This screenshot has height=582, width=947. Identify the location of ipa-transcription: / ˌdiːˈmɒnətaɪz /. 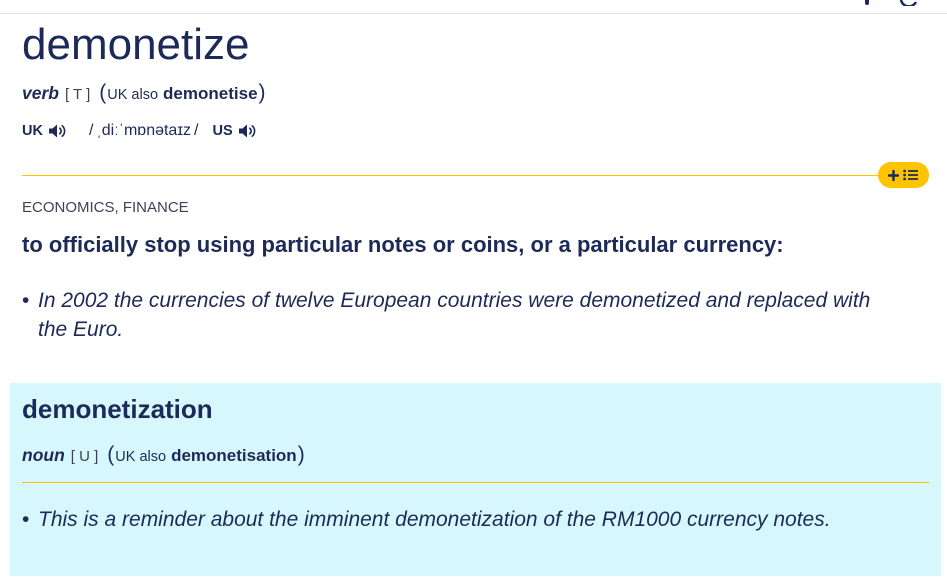
(144, 131).